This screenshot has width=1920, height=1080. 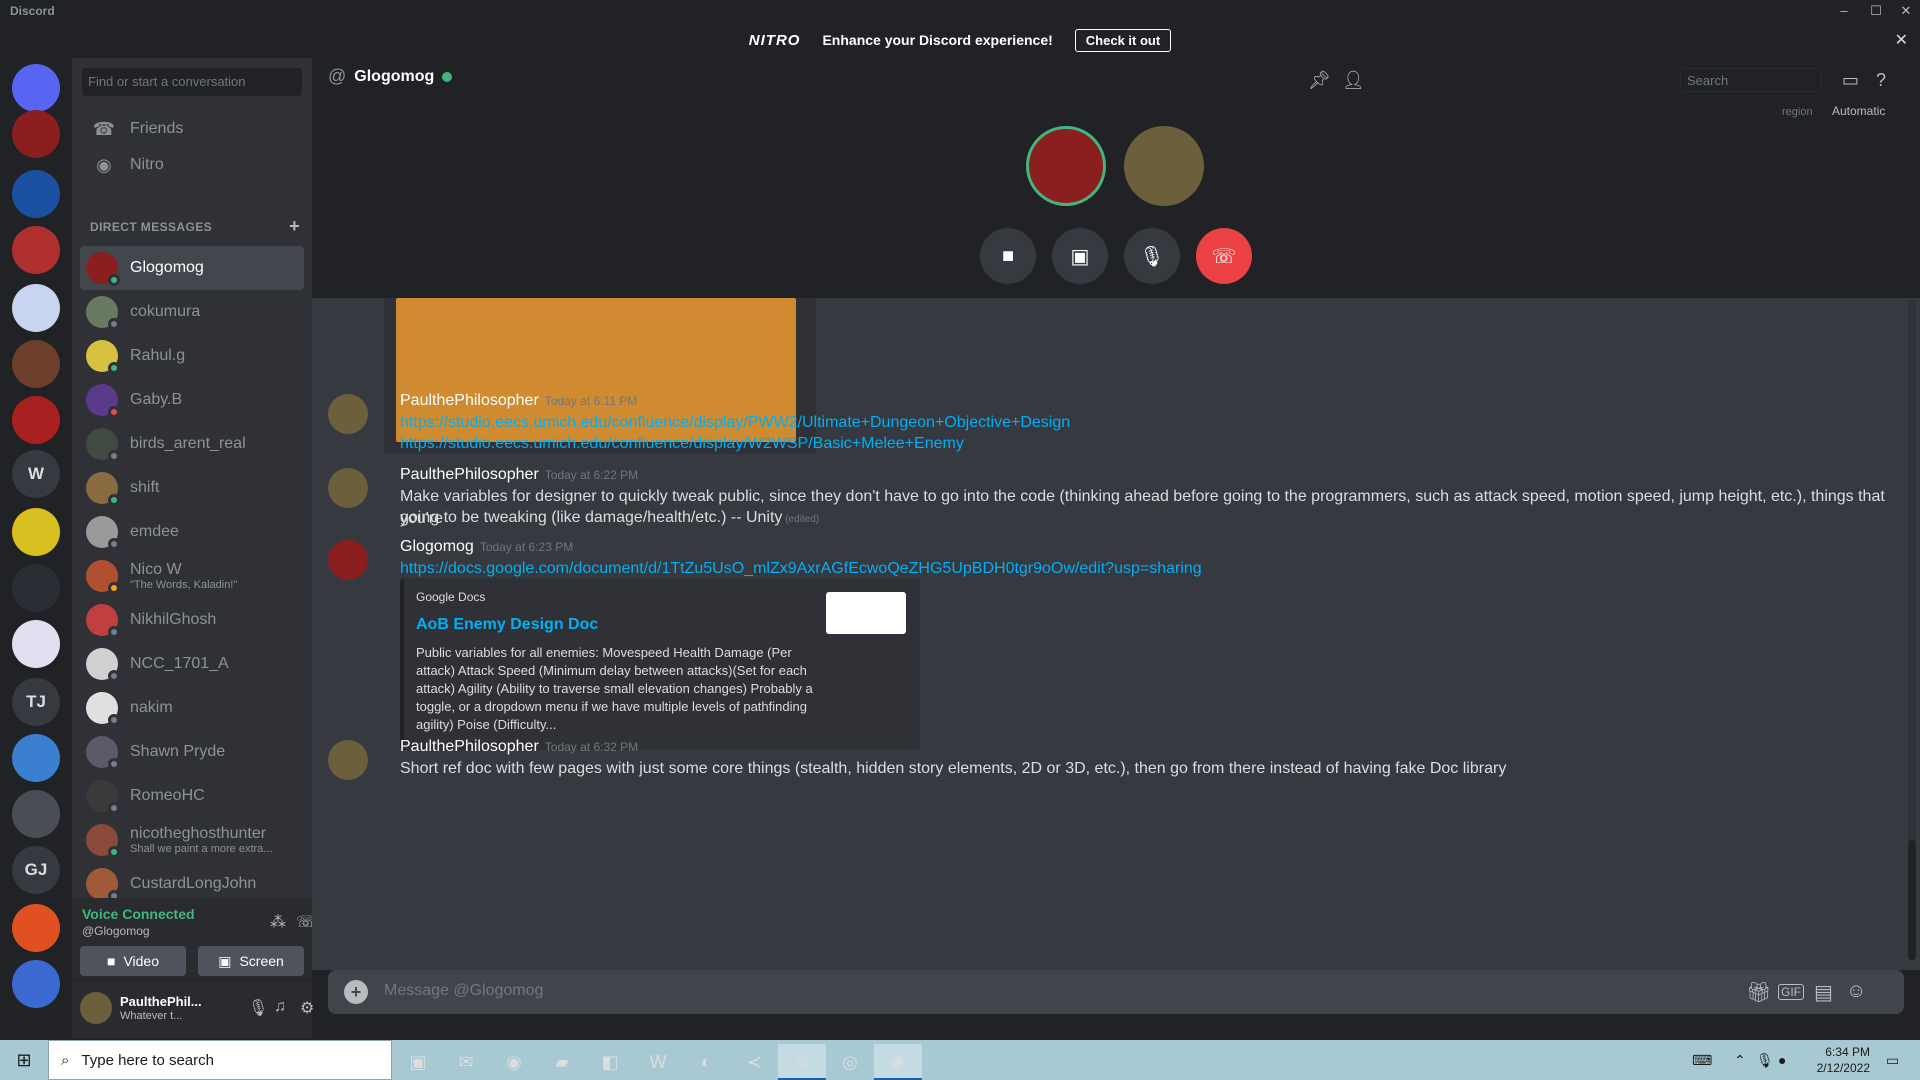 I want to click on windows-start-icon: ⊞, so click(x=24, y=1060).